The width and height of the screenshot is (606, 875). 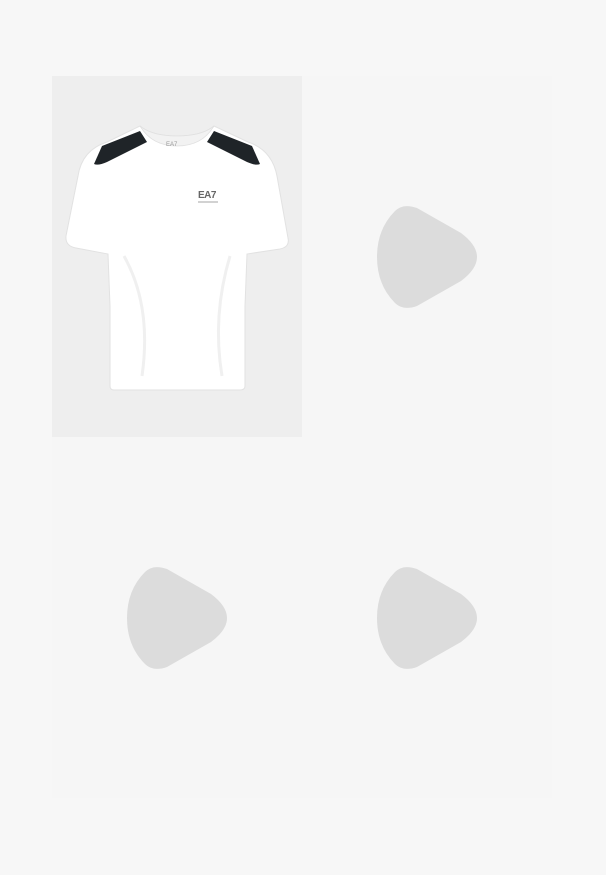 I want to click on tshirt-image, so click(x=177, y=258).